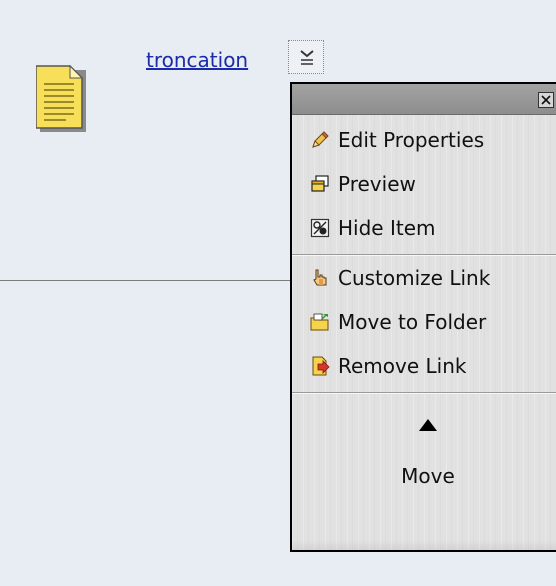 This screenshot has width=556, height=586. I want to click on chevron-down-icon, so click(307, 57).